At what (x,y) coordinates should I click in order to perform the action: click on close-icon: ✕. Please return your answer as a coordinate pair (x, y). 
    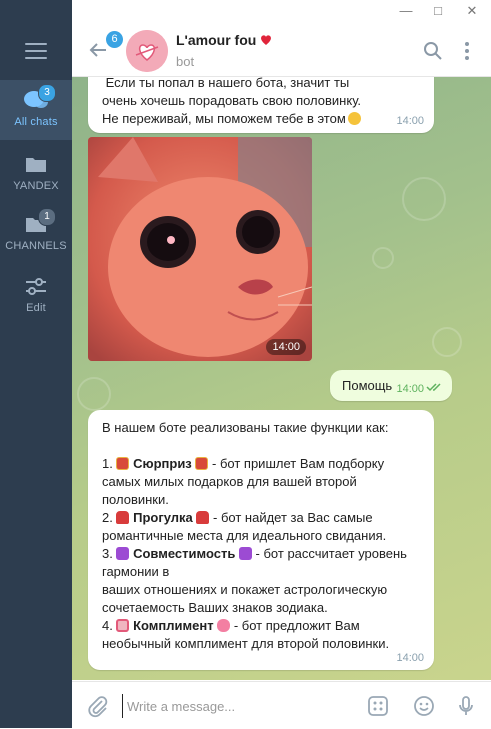
    Looking at the image, I should click on (472, 11).